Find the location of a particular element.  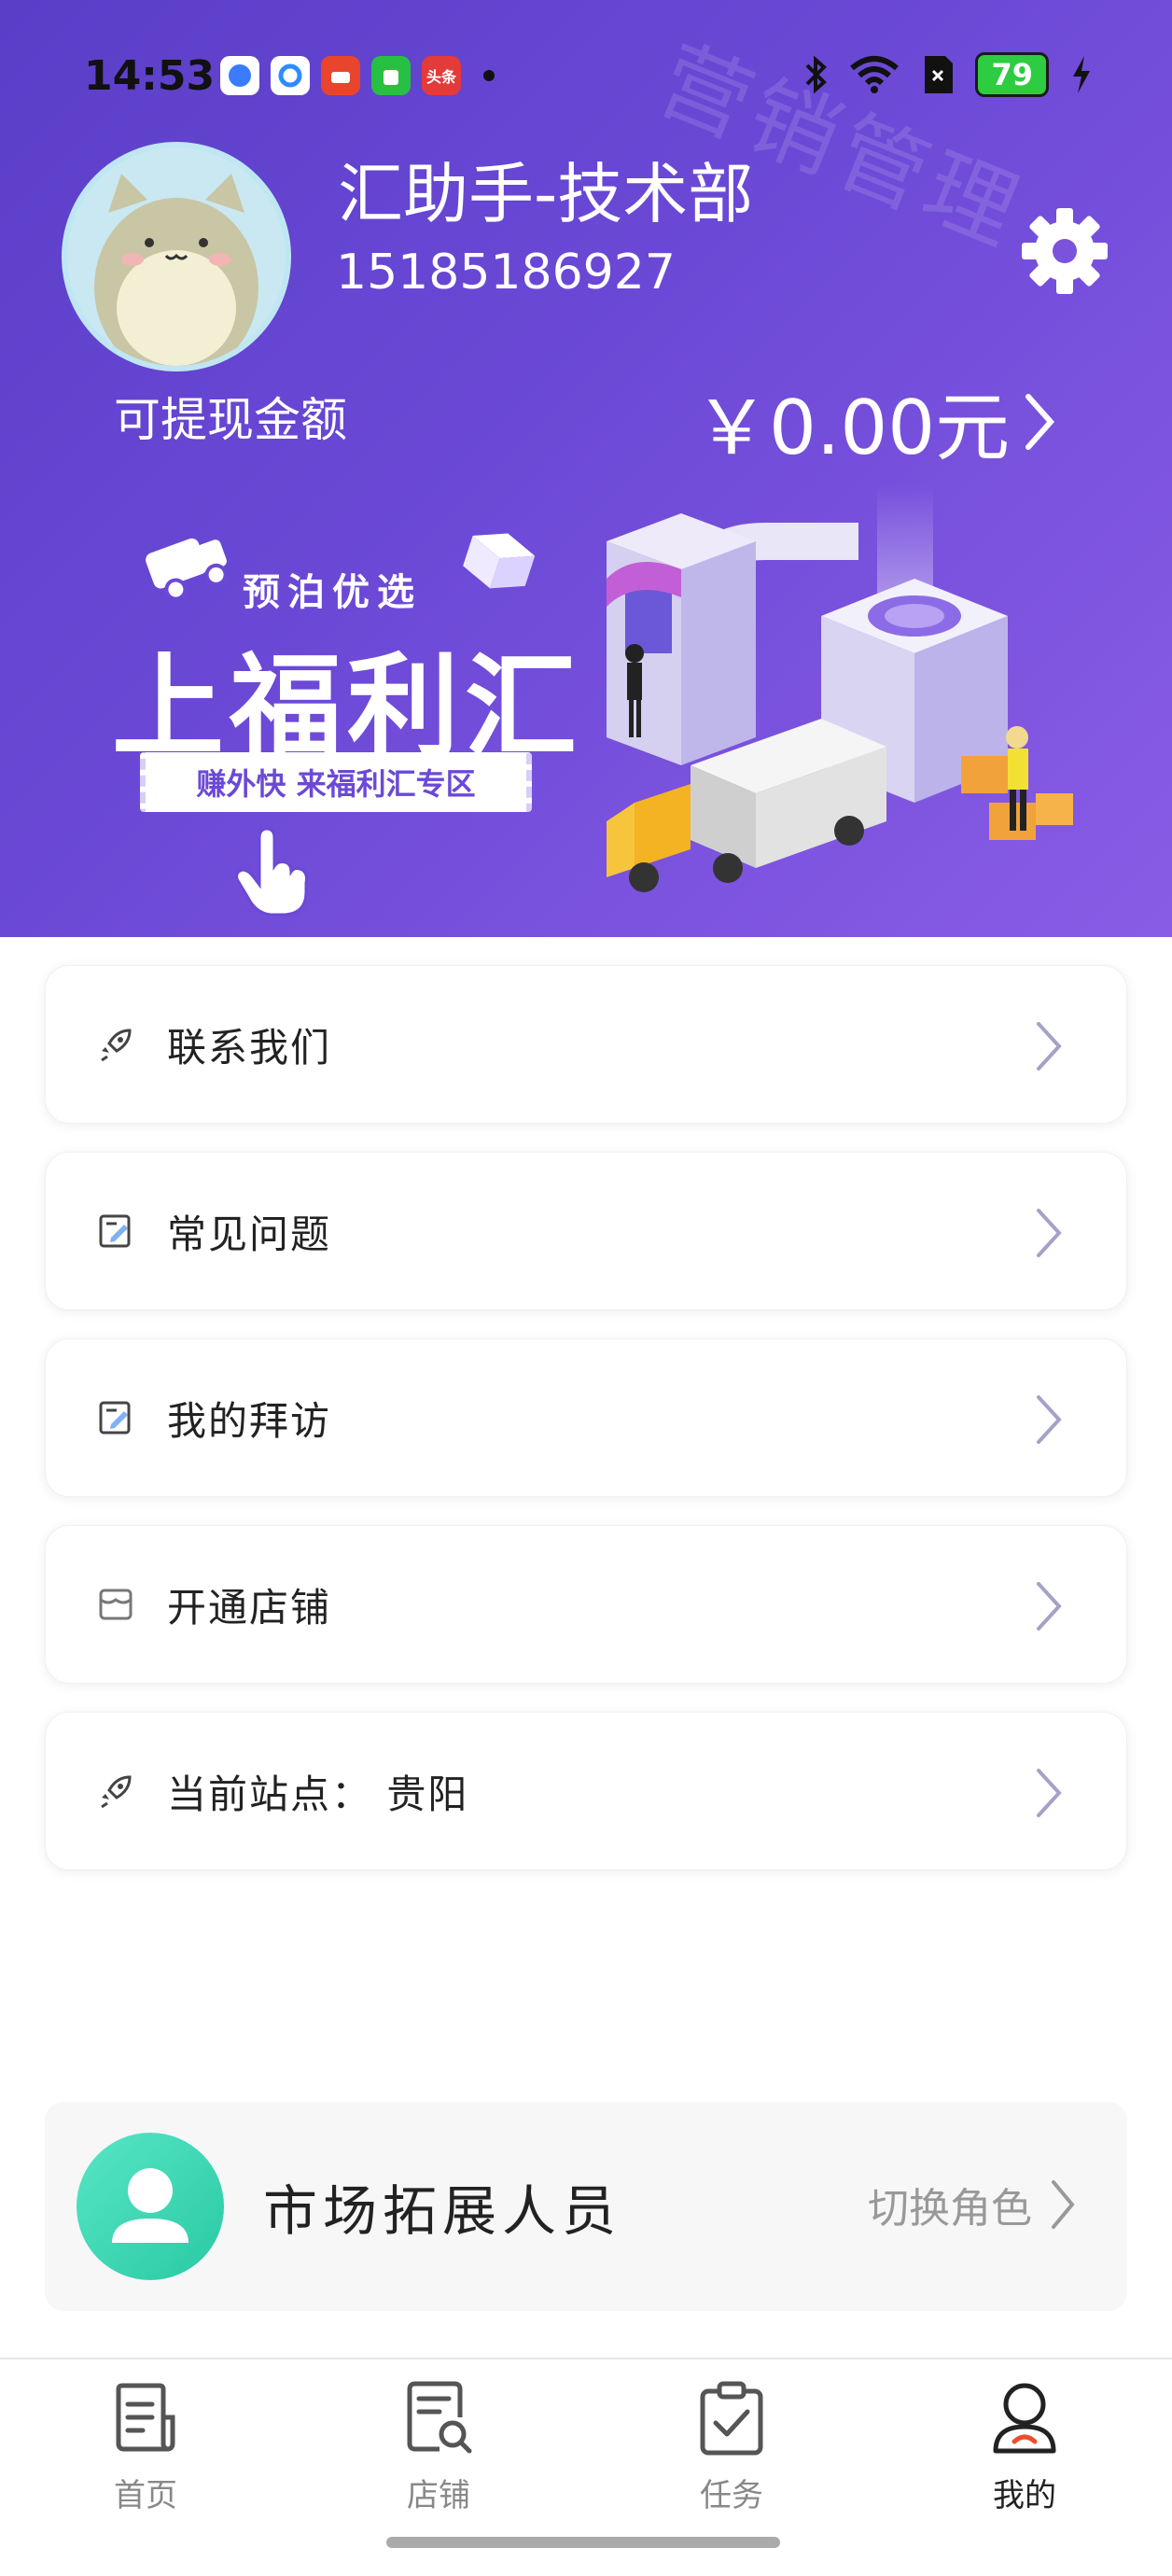

tab-home: 首页 is located at coordinates (145, 2447).